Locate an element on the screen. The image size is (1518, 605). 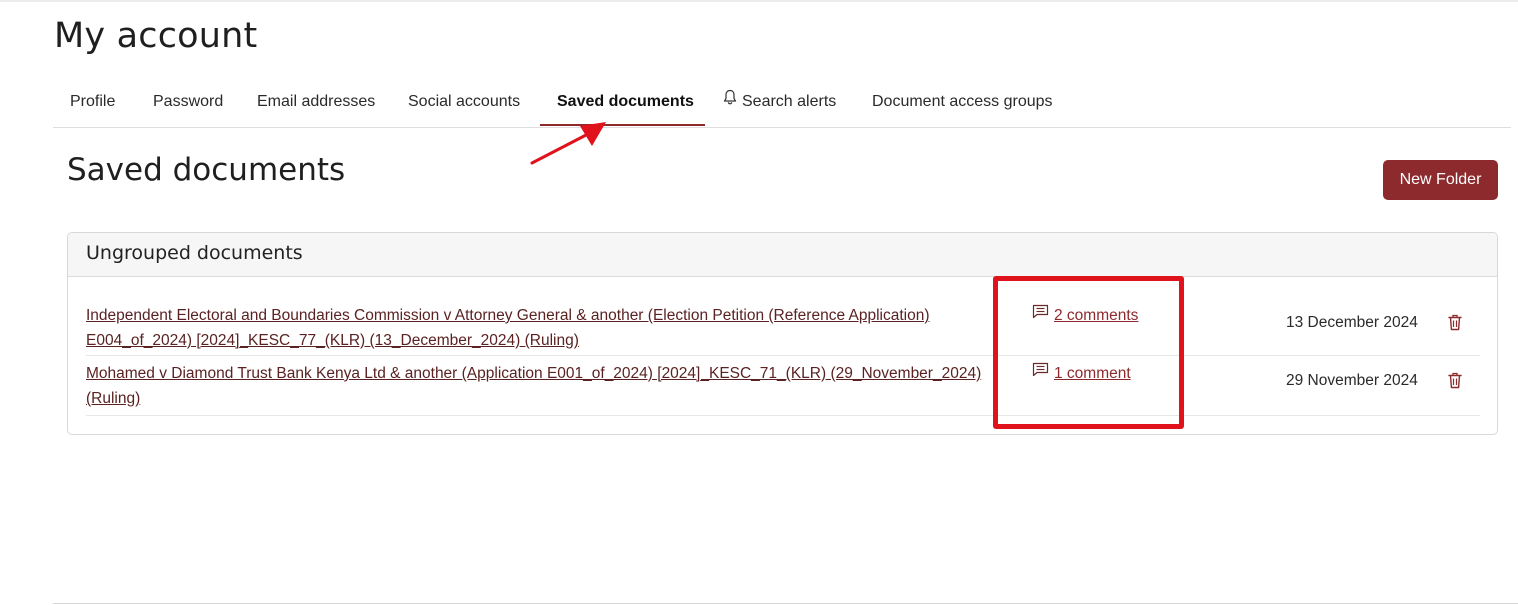
tab-search-alerts: Search alerts is located at coordinates (779, 103).